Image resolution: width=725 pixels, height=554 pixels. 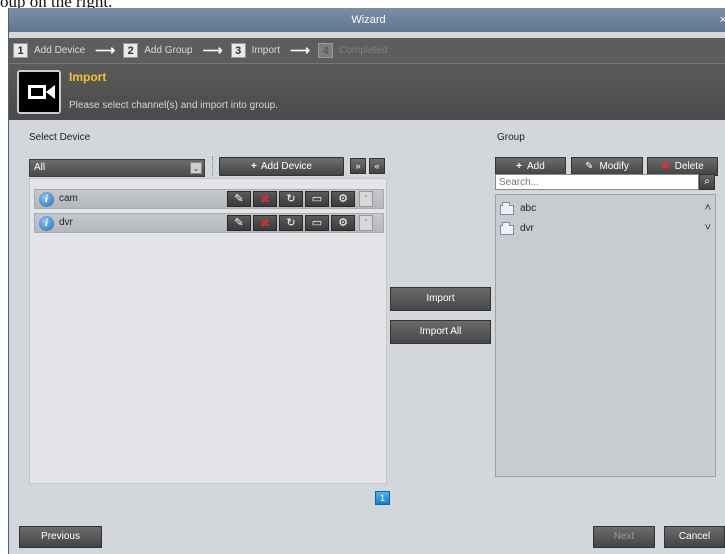 I want to click on step-add-device: 1 Add Device, so click(x=49, y=50).